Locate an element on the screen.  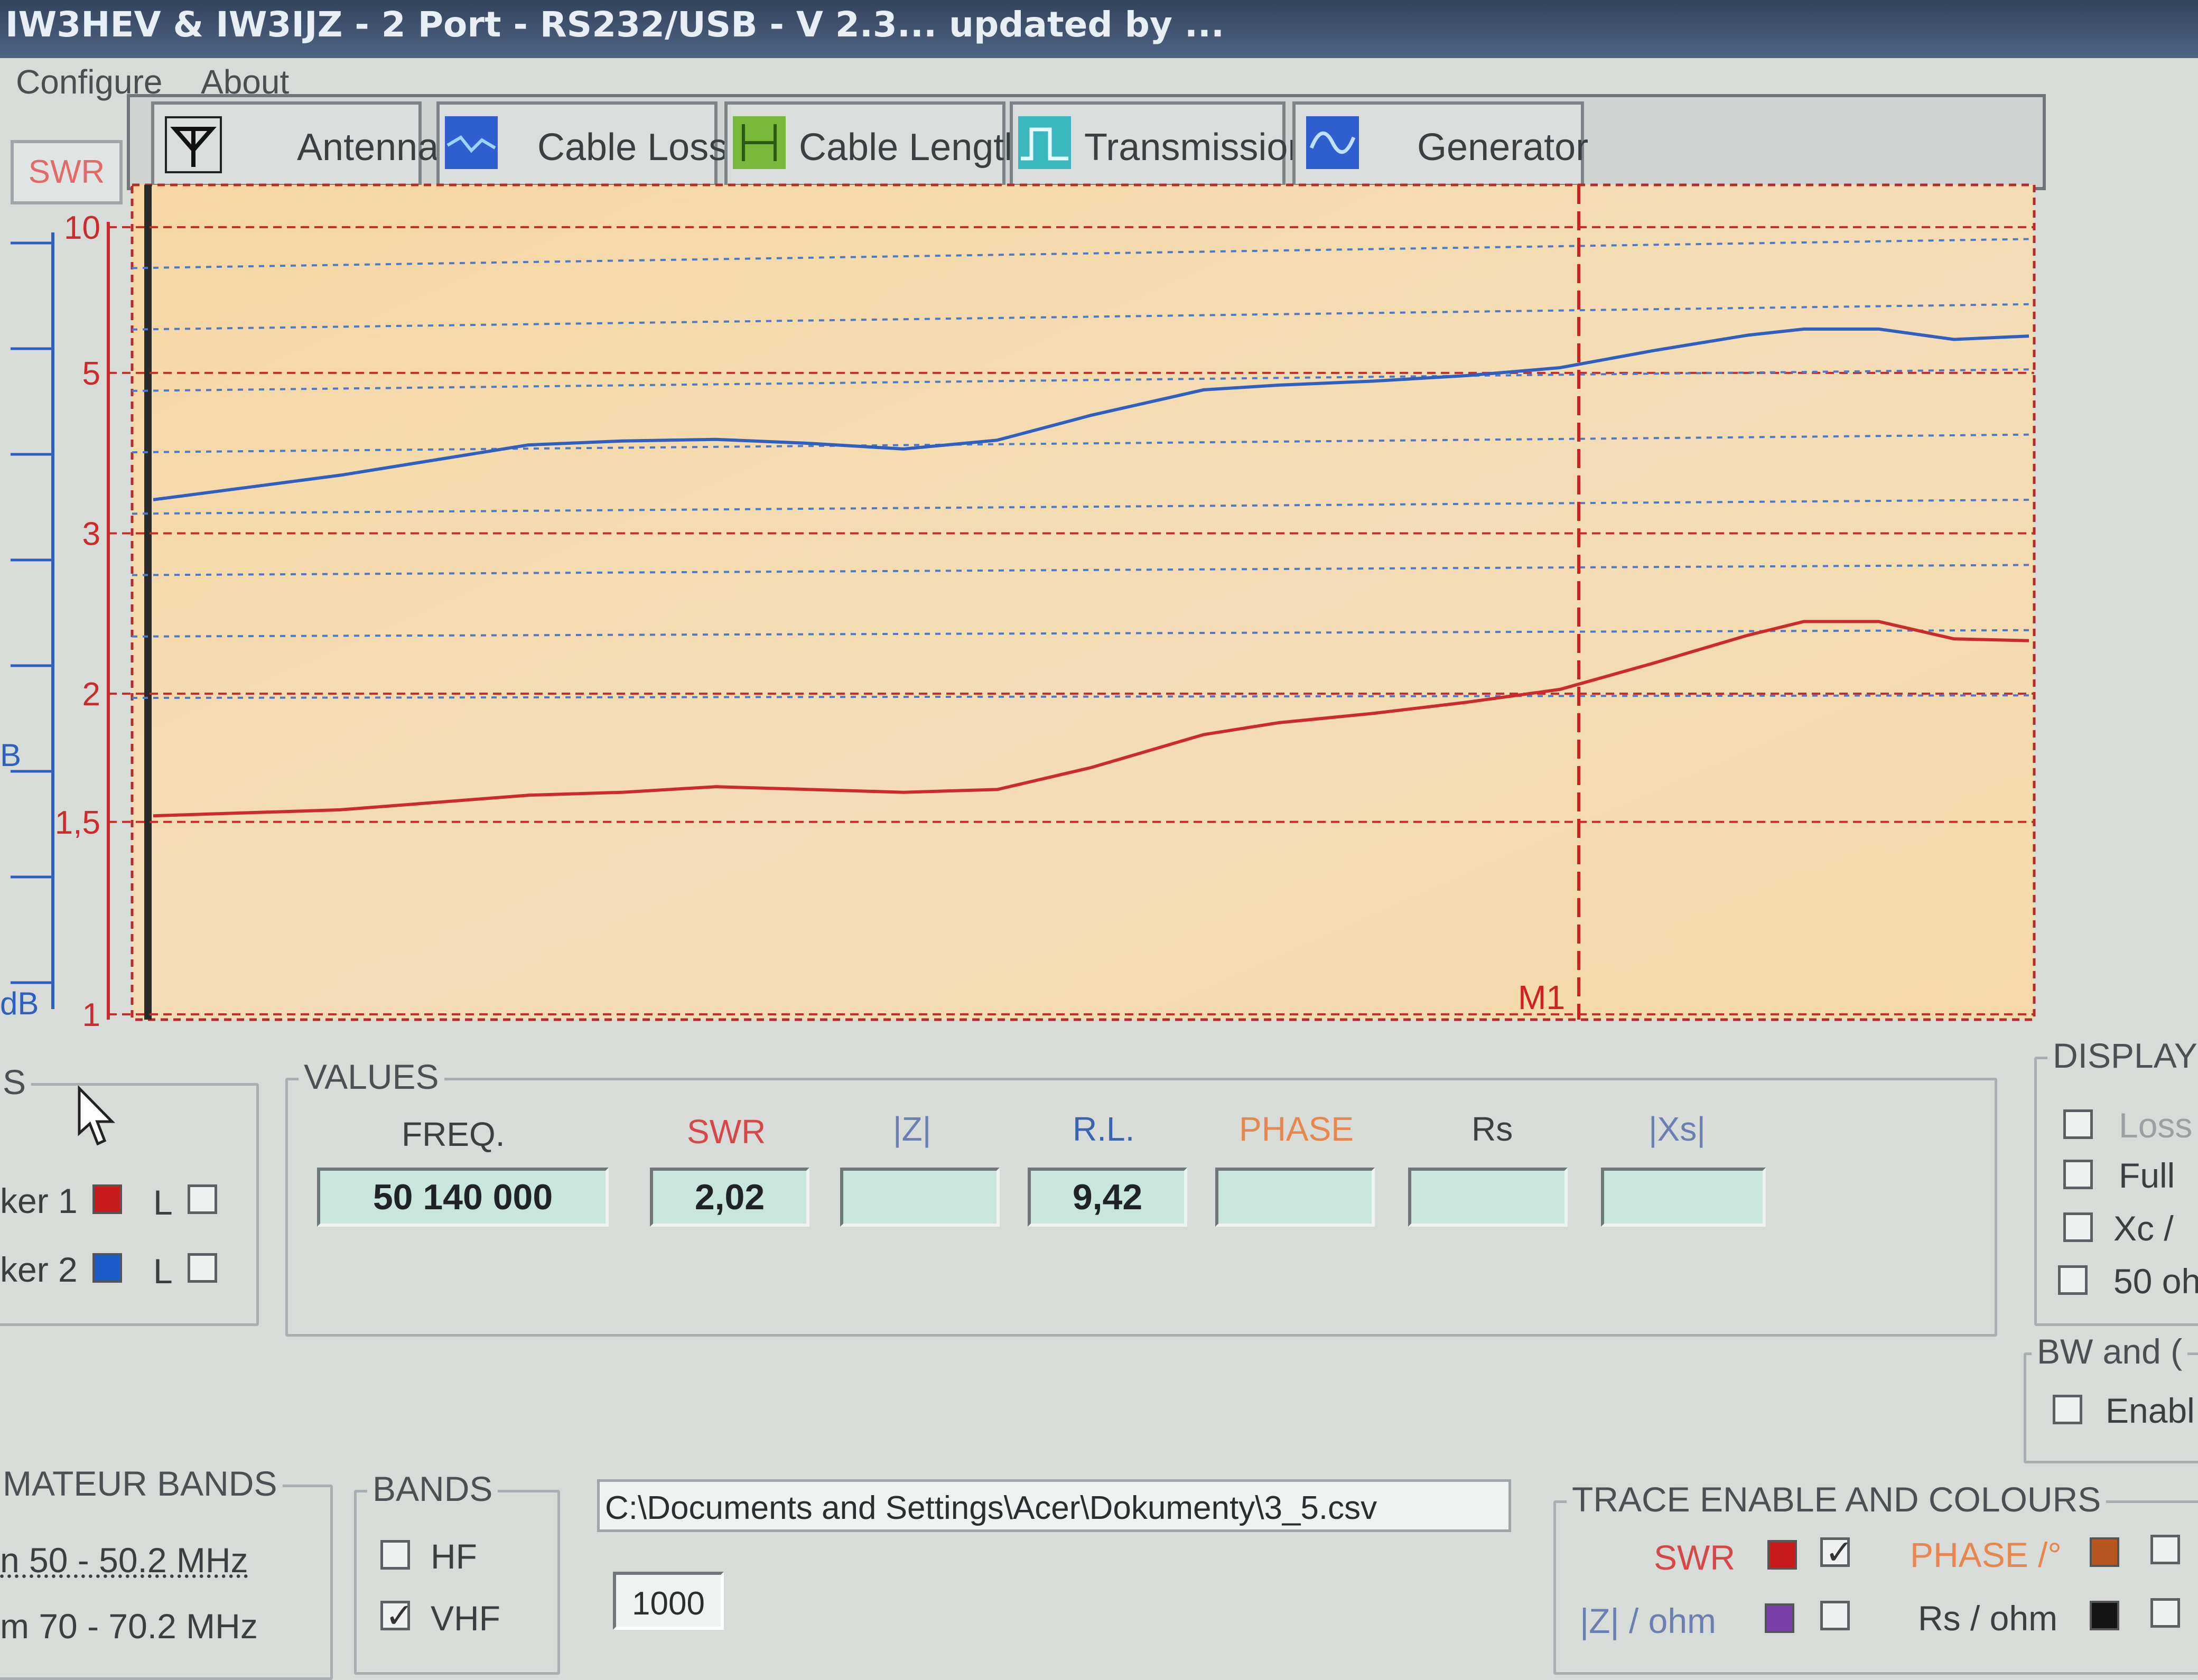
trace-enable-group: TRACE ENABLE AND COLOURS is located at coordinates (1876, 1577).